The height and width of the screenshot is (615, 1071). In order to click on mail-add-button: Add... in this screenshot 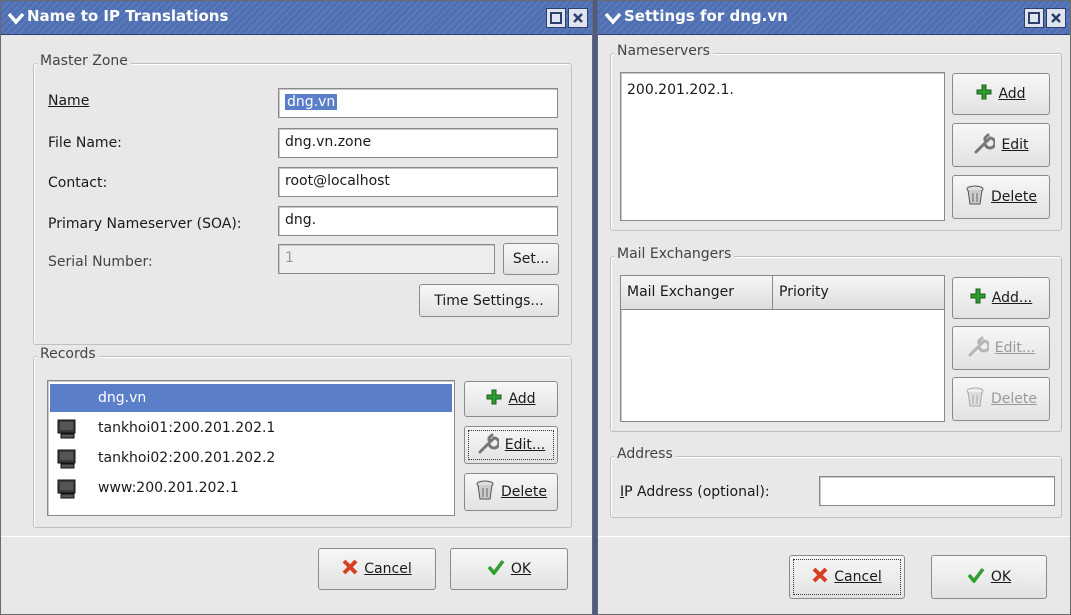, I will do `click(1001, 298)`.